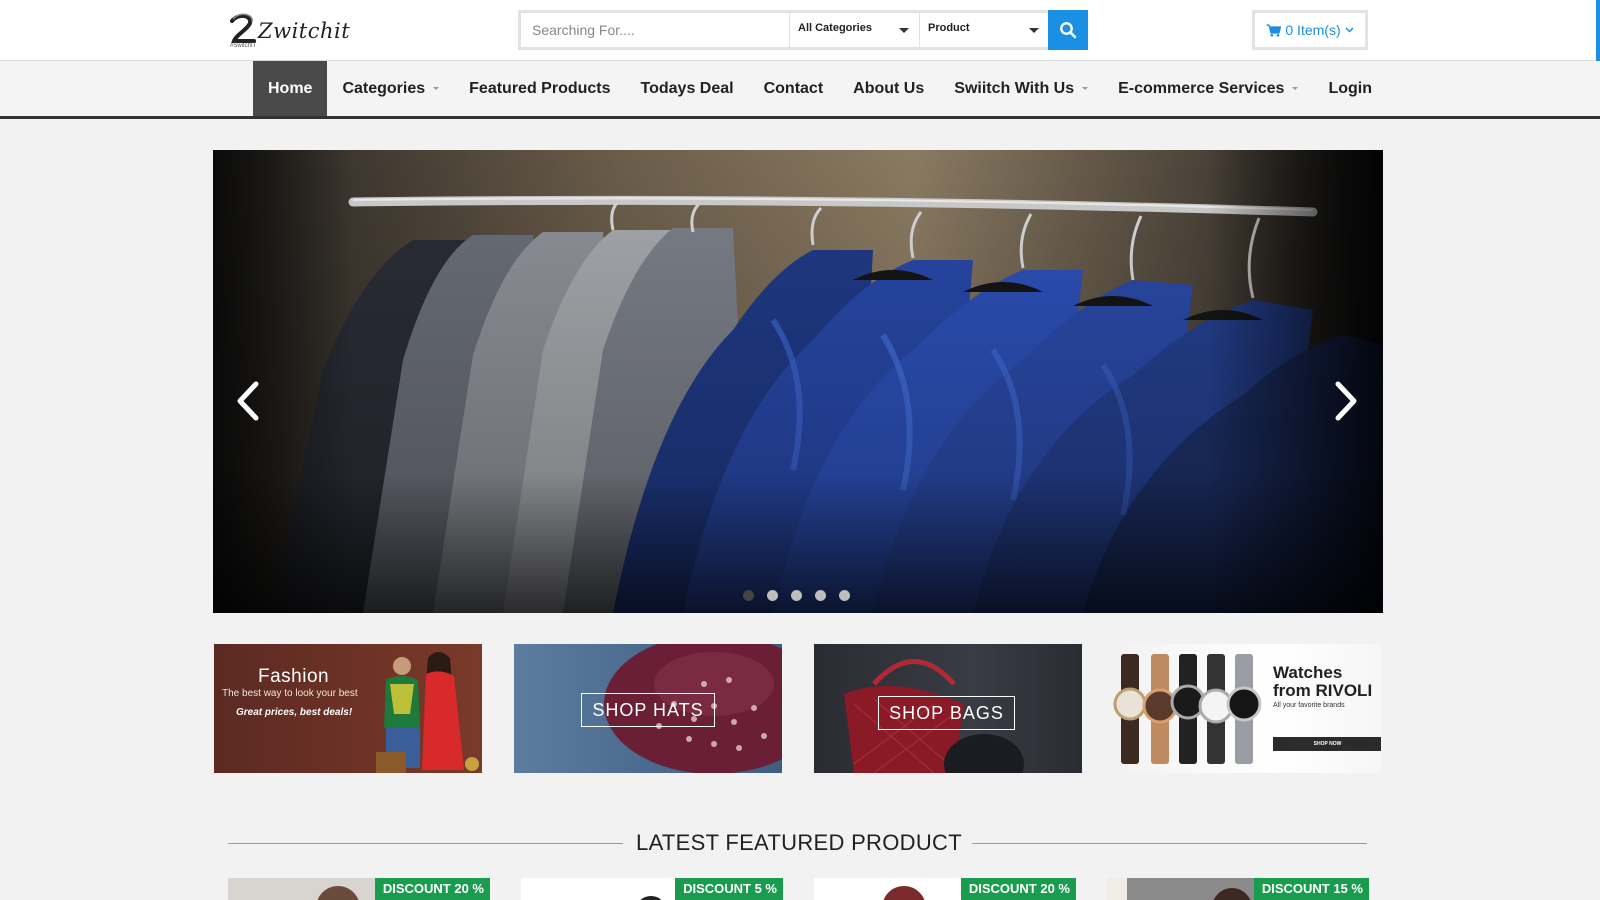  I want to click on nav-item-login: Login, so click(1350, 88).